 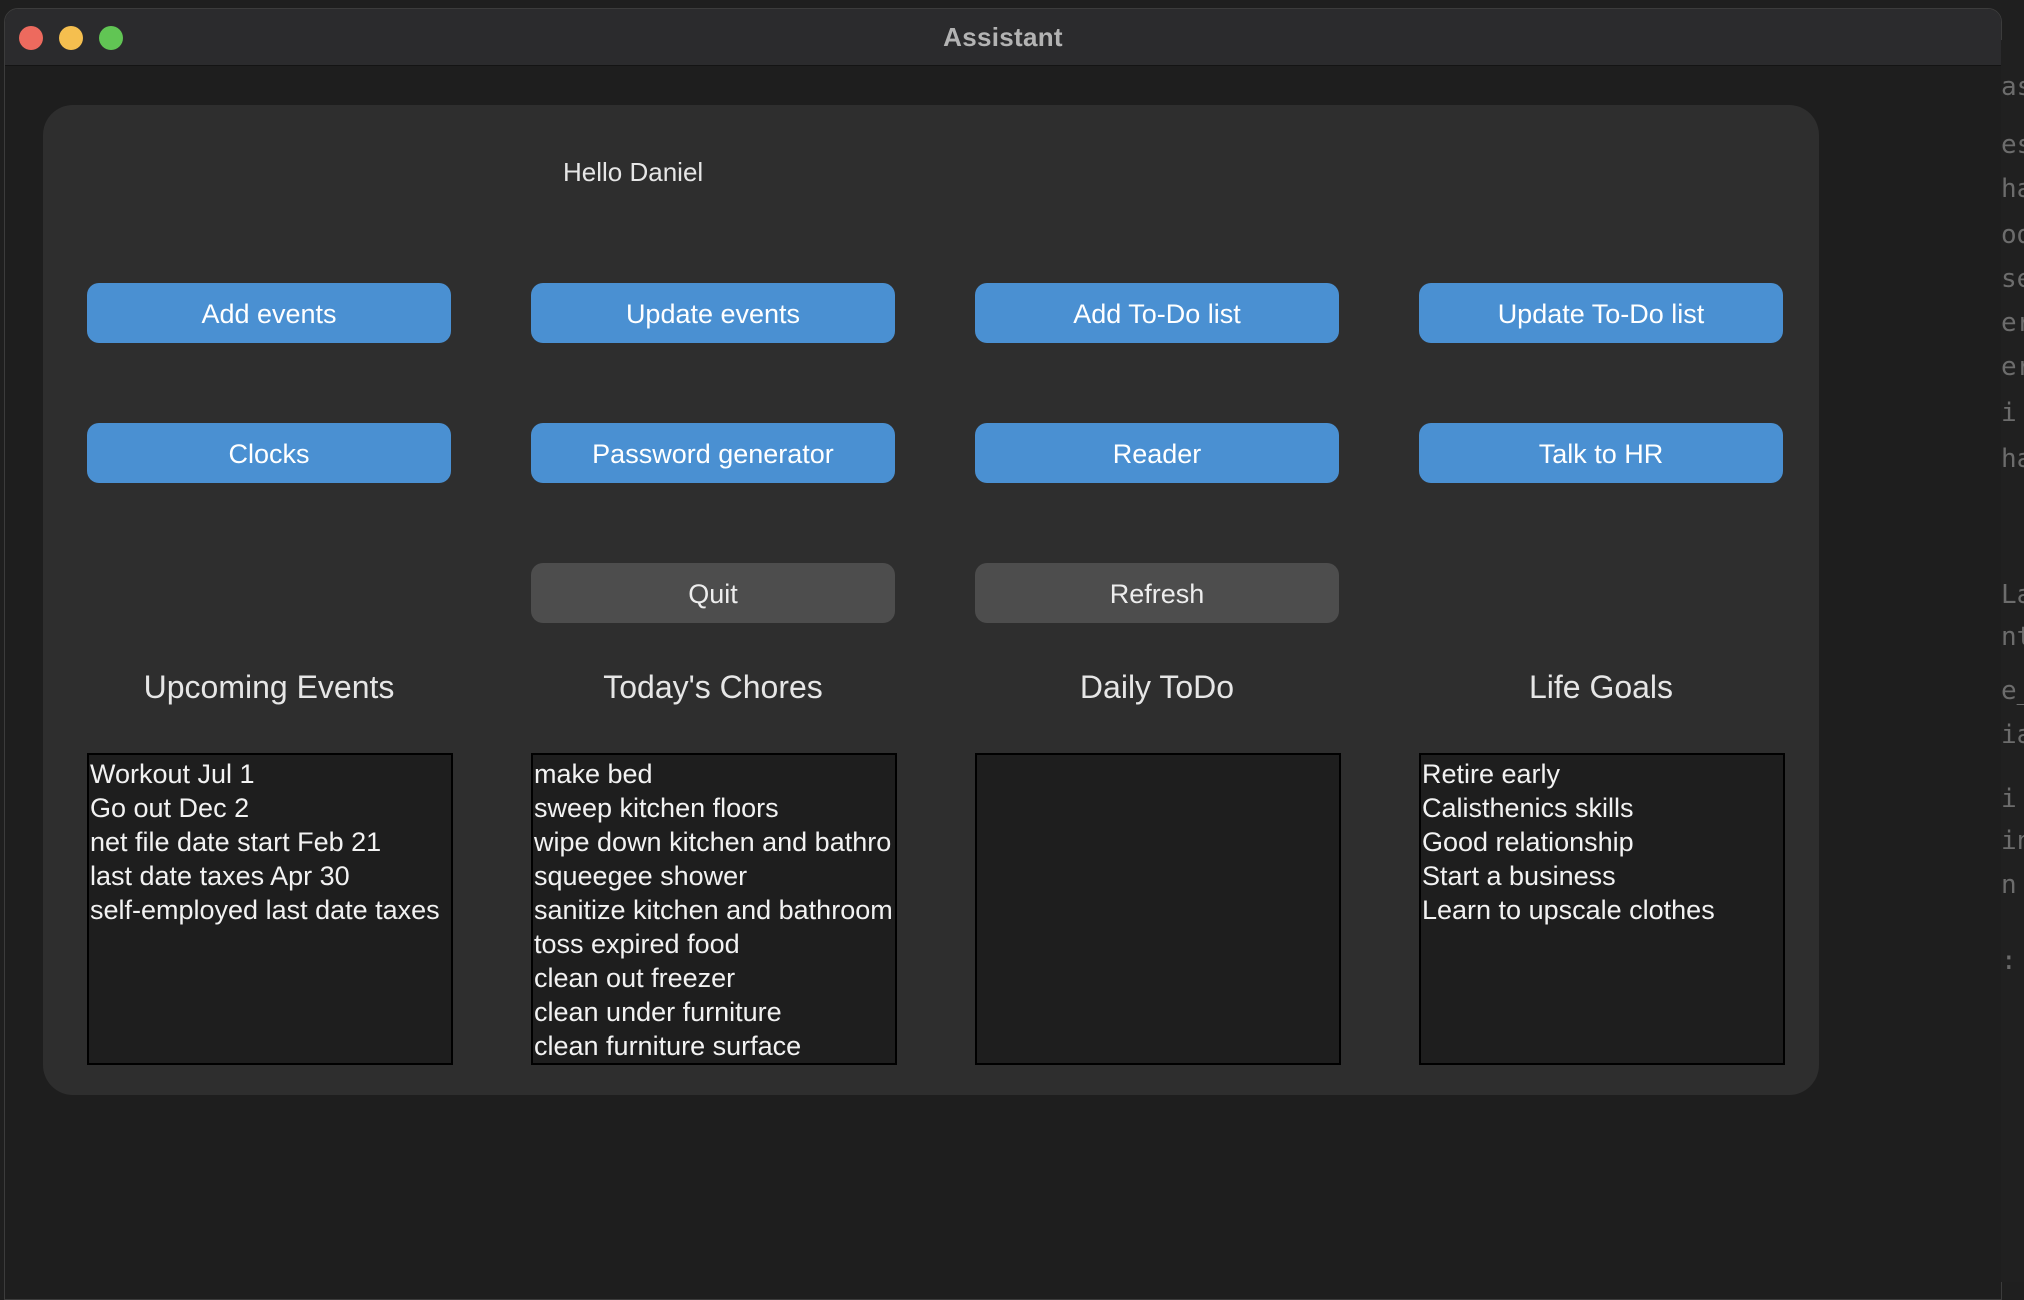 What do you see at coordinates (714, 1046) in the screenshot?
I see `chore-item: clean furniture surface` at bounding box center [714, 1046].